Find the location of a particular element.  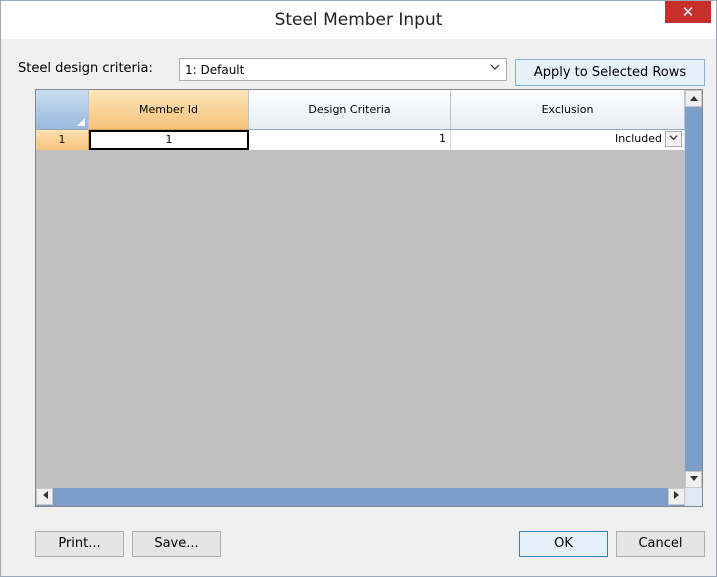

vertical-scrollbar is located at coordinates (693, 289).